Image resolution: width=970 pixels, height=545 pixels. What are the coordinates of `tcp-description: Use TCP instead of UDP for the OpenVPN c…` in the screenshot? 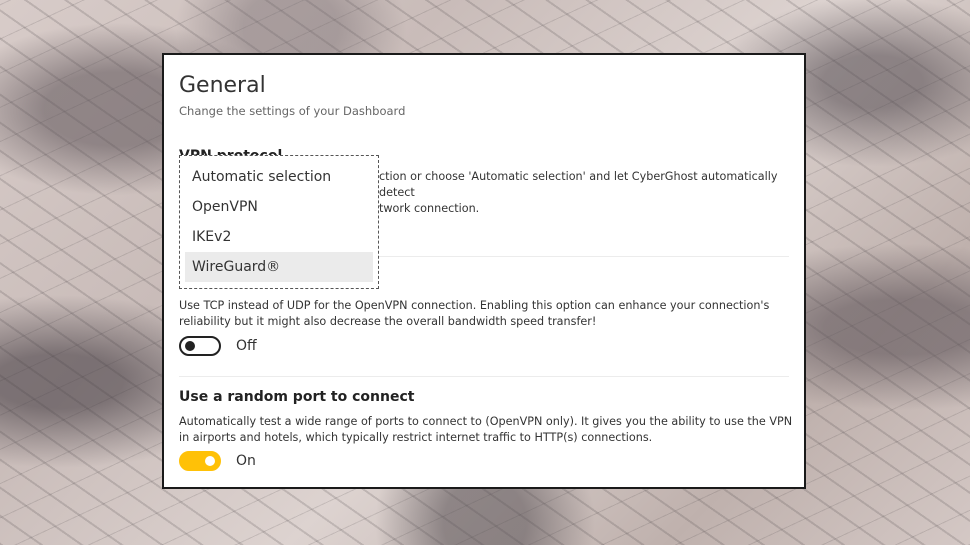 It's located at (474, 313).